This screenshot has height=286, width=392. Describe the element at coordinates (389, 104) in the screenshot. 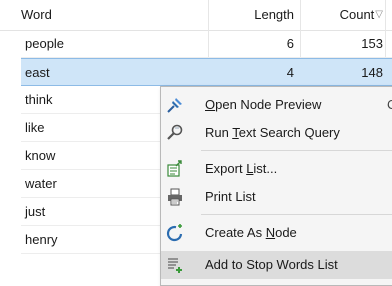

I see `menu-item-shortcut: C` at that location.